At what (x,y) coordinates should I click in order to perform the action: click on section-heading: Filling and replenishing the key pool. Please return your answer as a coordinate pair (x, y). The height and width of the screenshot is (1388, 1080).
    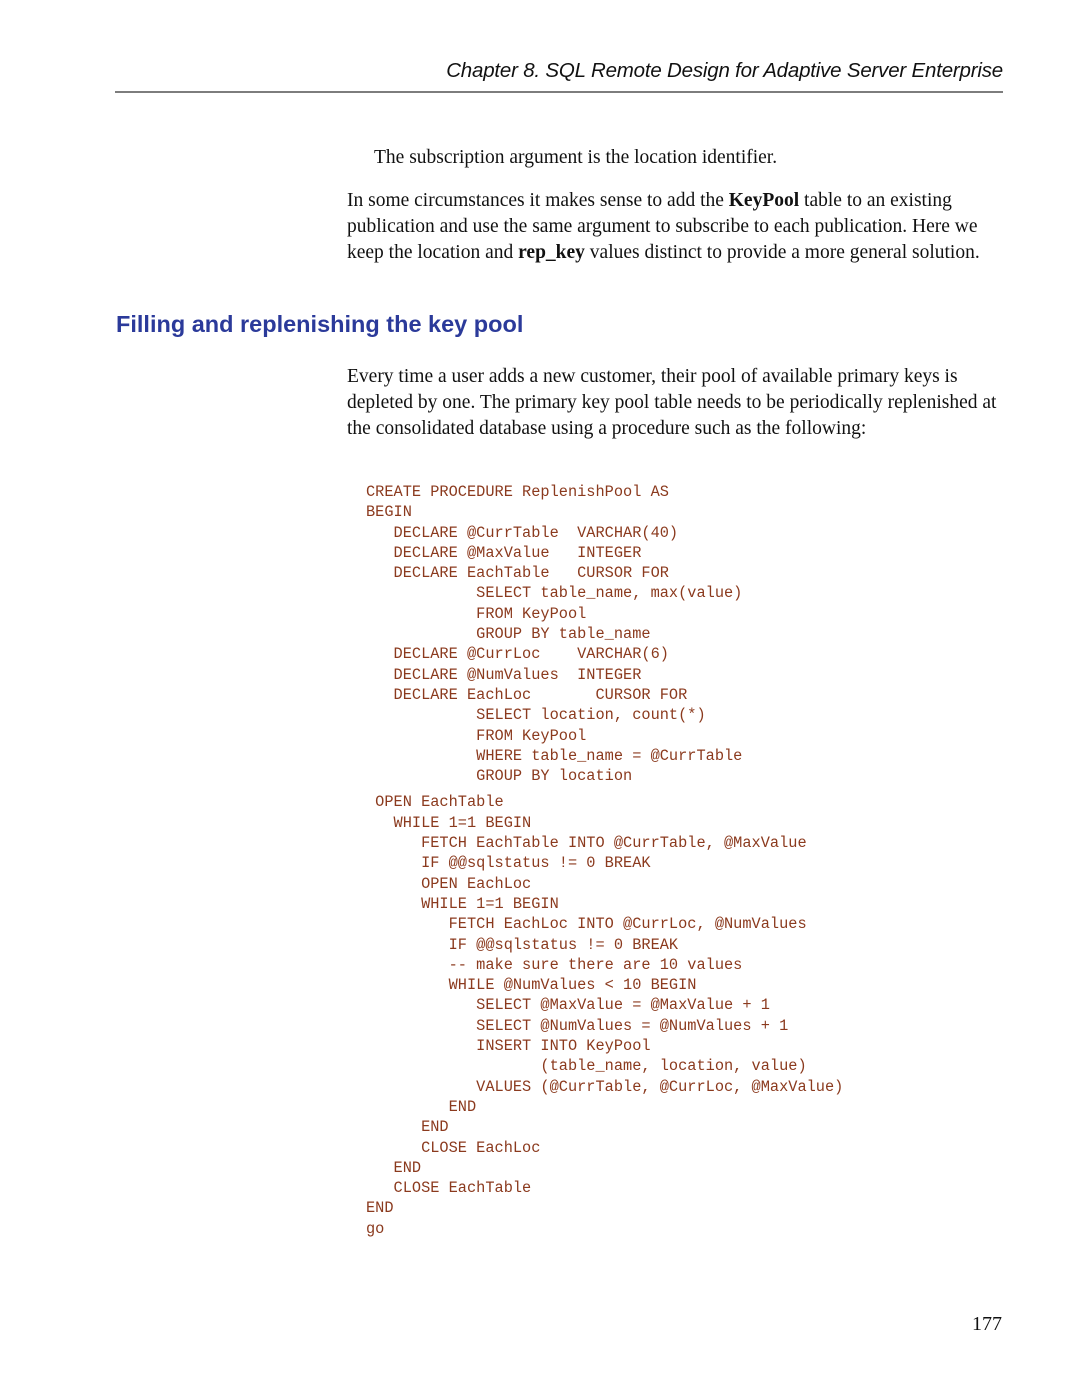
    Looking at the image, I should click on (320, 324).